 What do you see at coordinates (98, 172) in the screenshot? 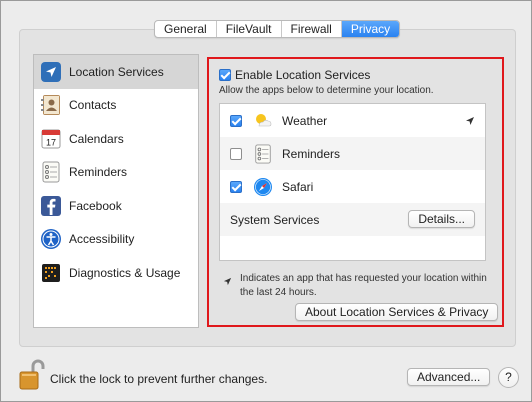
I see `sidebar-item-label: Reminders` at bounding box center [98, 172].